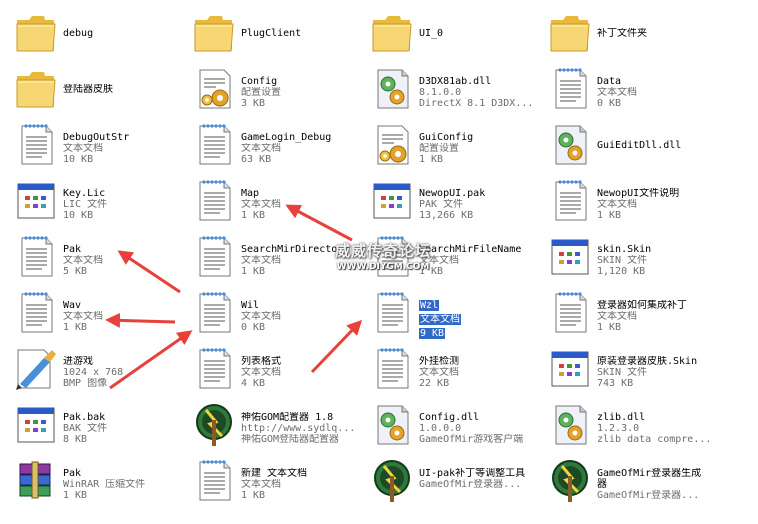  Describe the element at coordinates (649, 479) in the screenshot. I see `file-name: GameOfMir登录器生成器` at that location.